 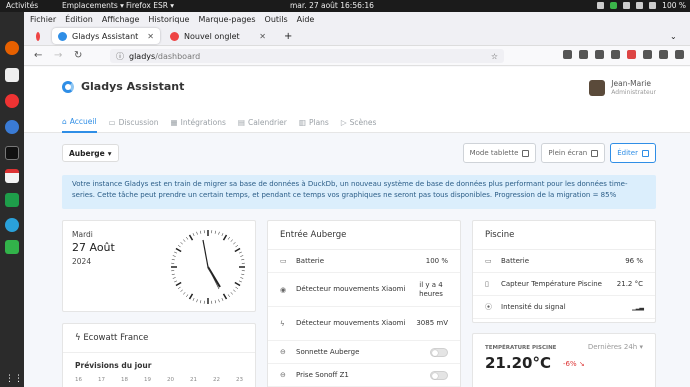 I want to click on ecowatt-title: ϟ Ecowatt France, so click(x=159, y=338).